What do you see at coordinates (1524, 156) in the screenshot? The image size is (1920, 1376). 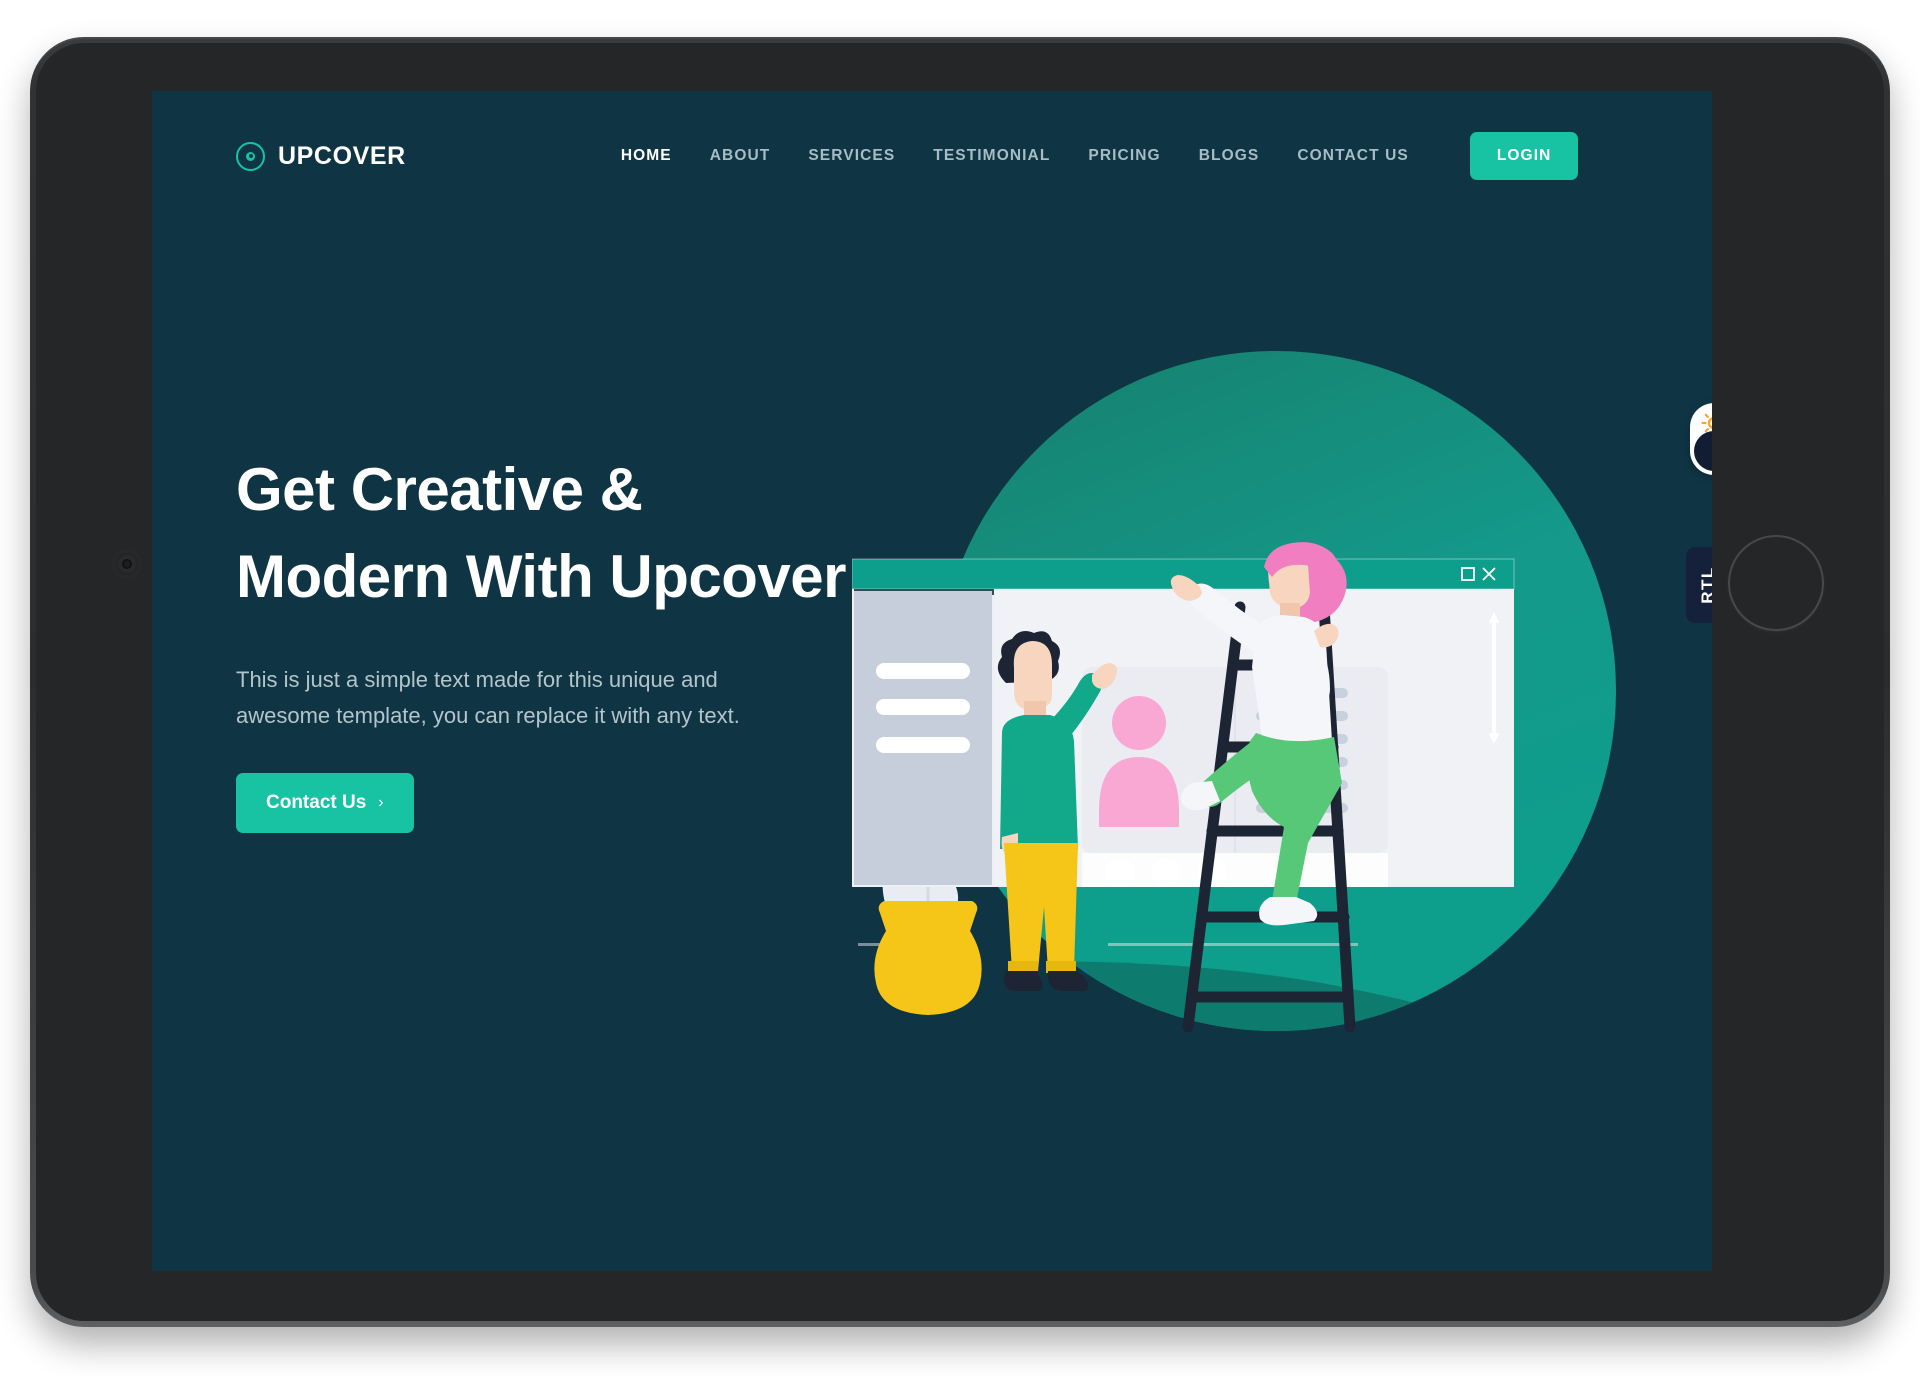 I see `login-button: LOGIN` at bounding box center [1524, 156].